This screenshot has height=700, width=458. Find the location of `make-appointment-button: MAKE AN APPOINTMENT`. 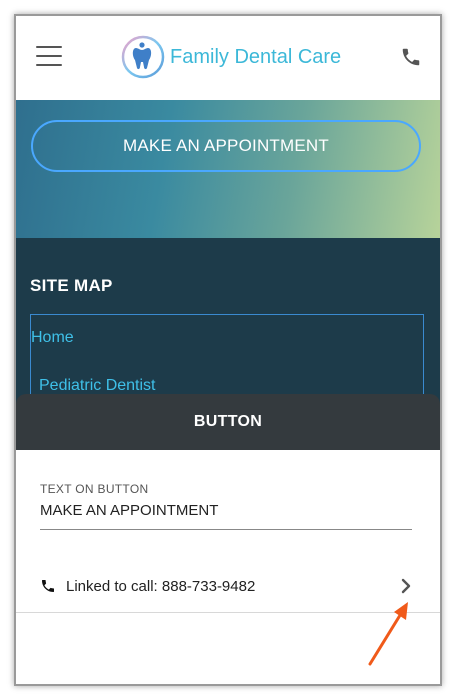

make-appointment-button: MAKE AN APPOINTMENT is located at coordinates (226, 146).